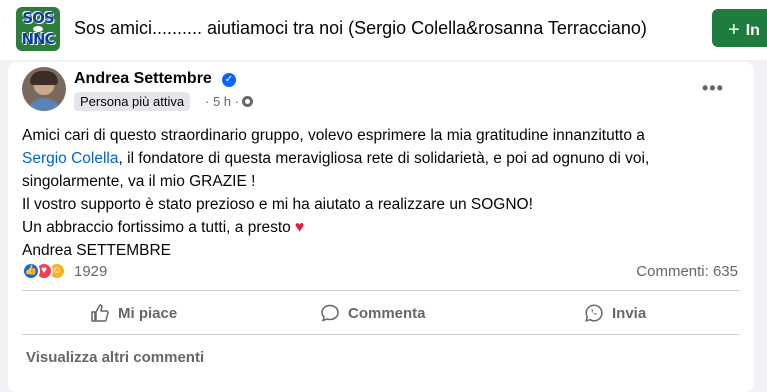  What do you see at coordinates (229, 80) in the screenshot?
I see `verified-badge-icon: ✓` at bounding box center [229, 80].